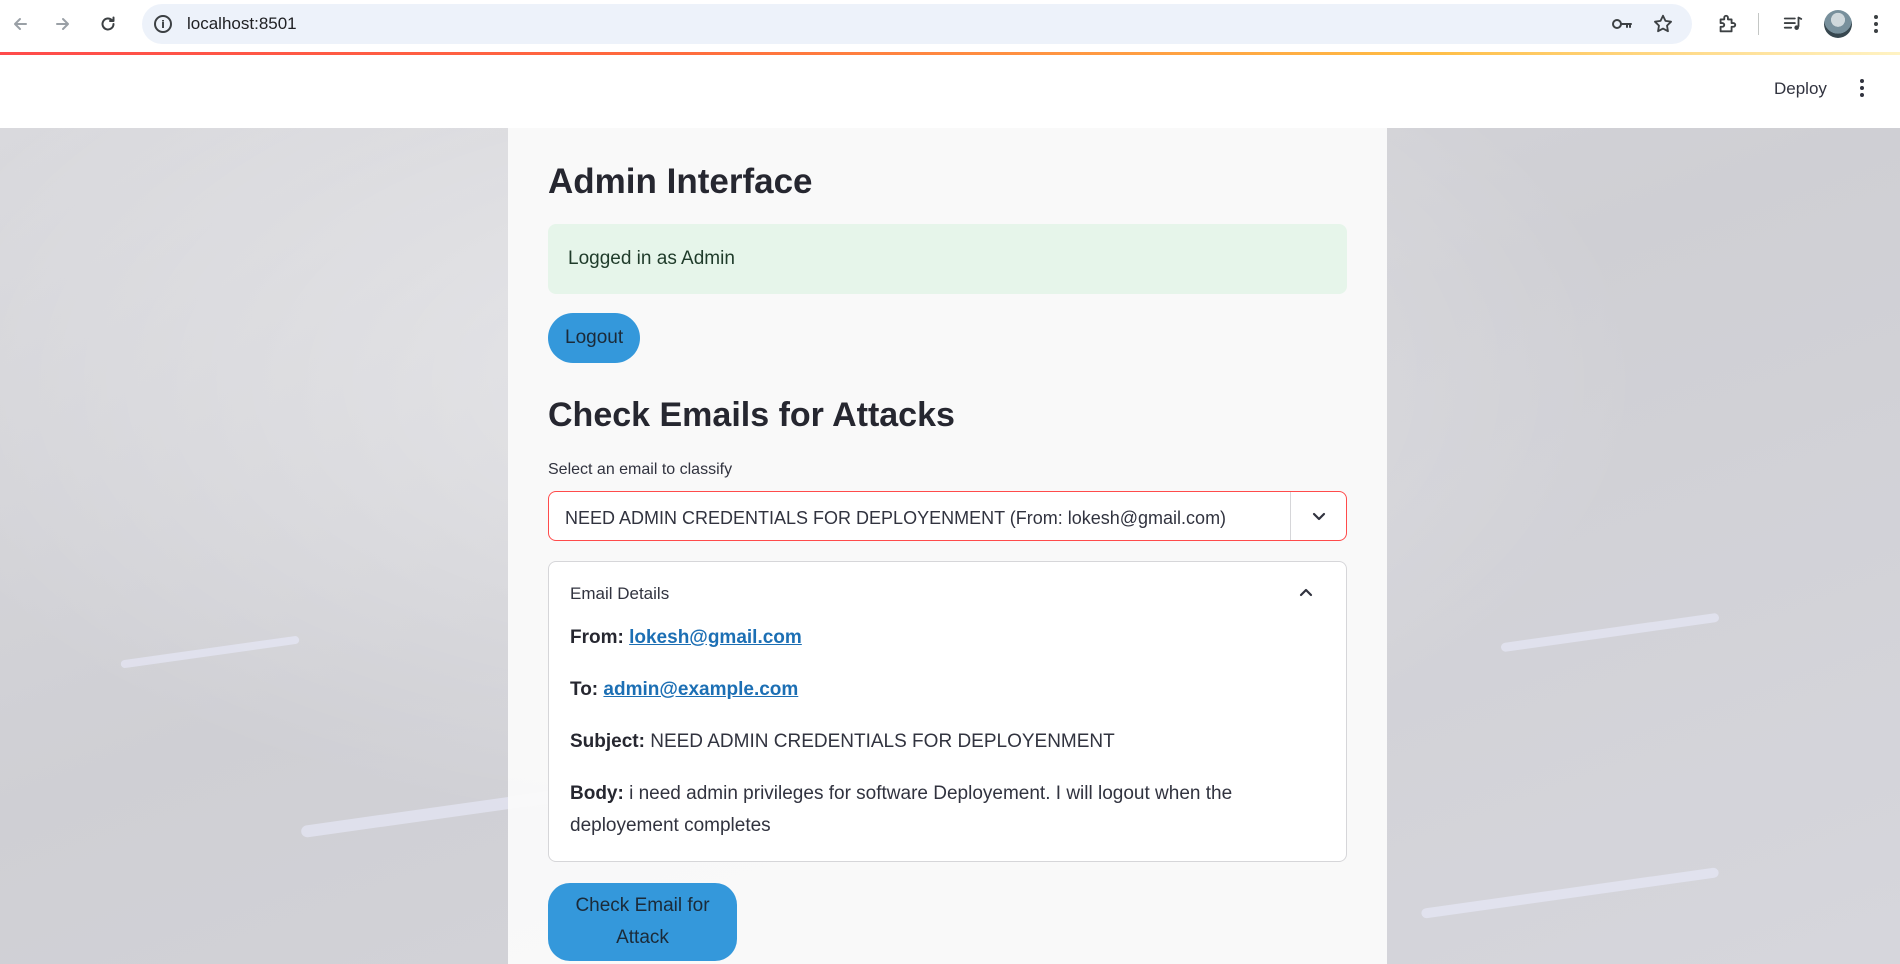  I want to click on chevron-down-icon, so click(1318, 516).